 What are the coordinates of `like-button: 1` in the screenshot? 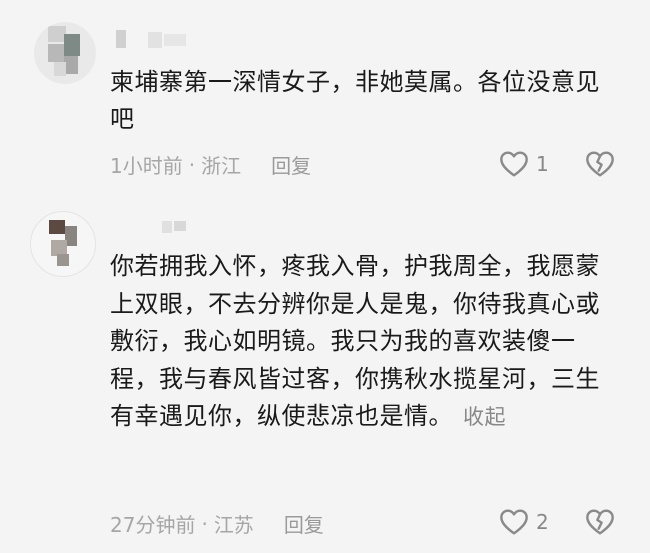 It's located at (523, 164).